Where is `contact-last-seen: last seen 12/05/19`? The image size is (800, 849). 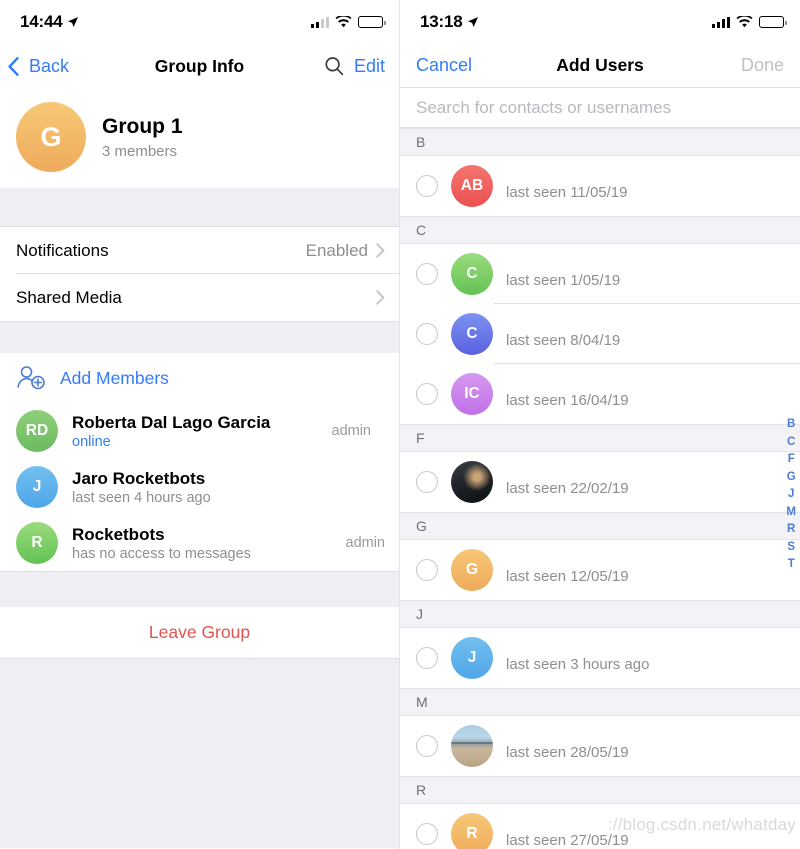
contact-last-seen: last seen 12/05/19 is located at coordinates (567, 576).